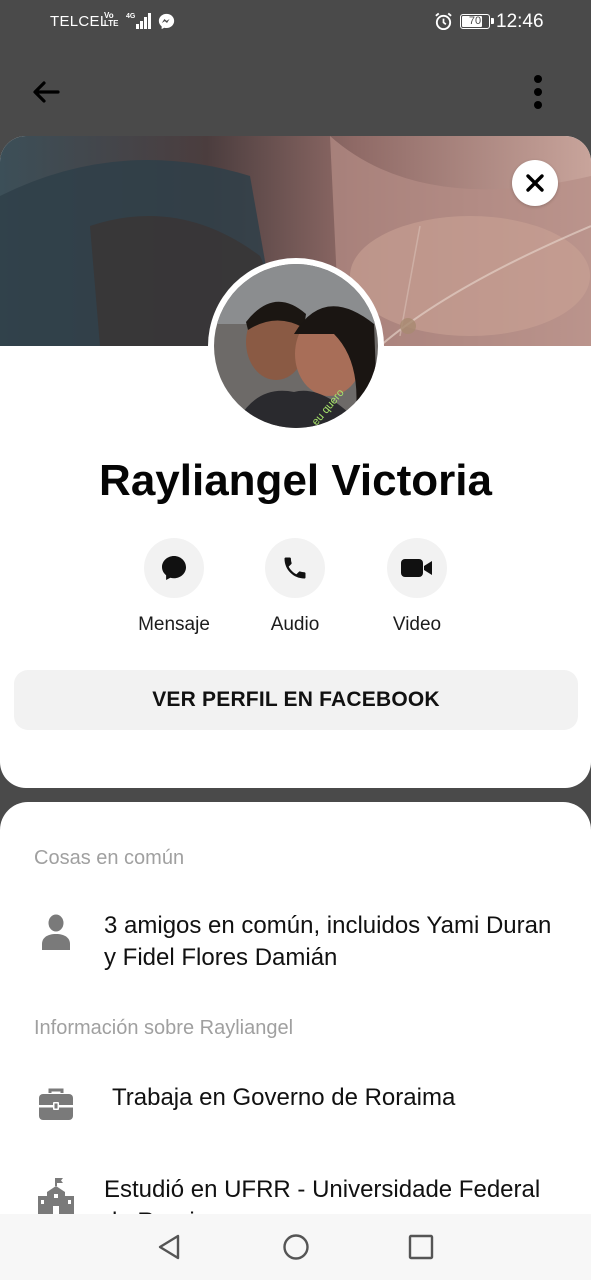 Image resolution: width=591 pixels, height=1280 pixels. I want to click on square-recents-icon, so click(421, 1247).